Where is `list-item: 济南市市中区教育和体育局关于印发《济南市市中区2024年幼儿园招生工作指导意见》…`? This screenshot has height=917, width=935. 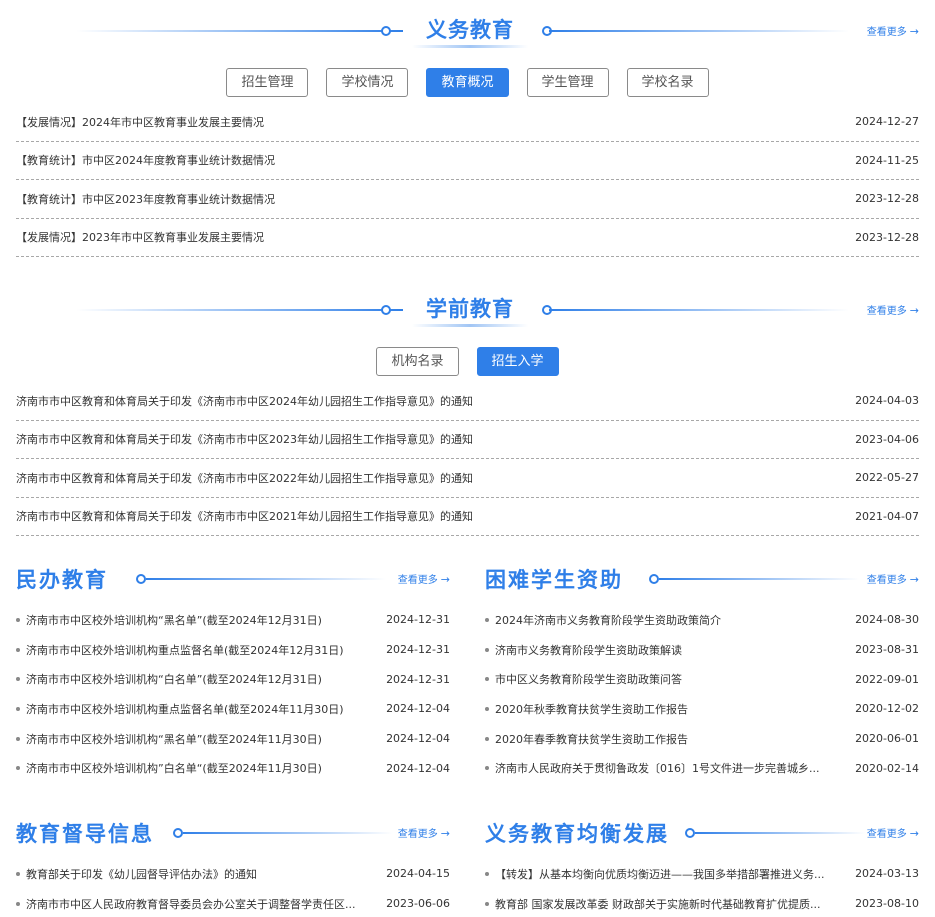
list-item: 济南市市中区教育和体育局关于印发《济南市市中区2024年幼儿园招生工作指导意见》… is located at coordinates (467, 401).